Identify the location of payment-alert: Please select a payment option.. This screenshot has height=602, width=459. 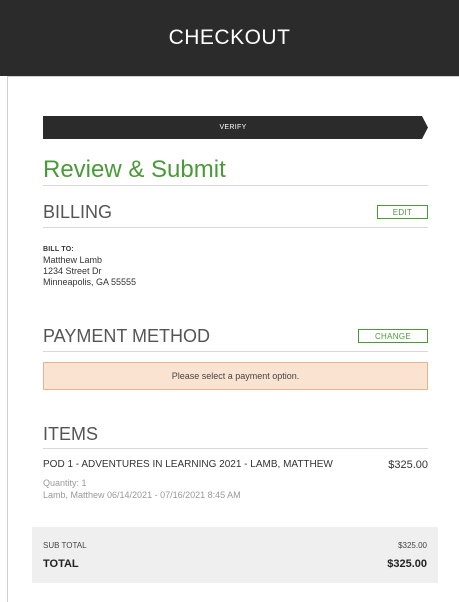
(235, 376).